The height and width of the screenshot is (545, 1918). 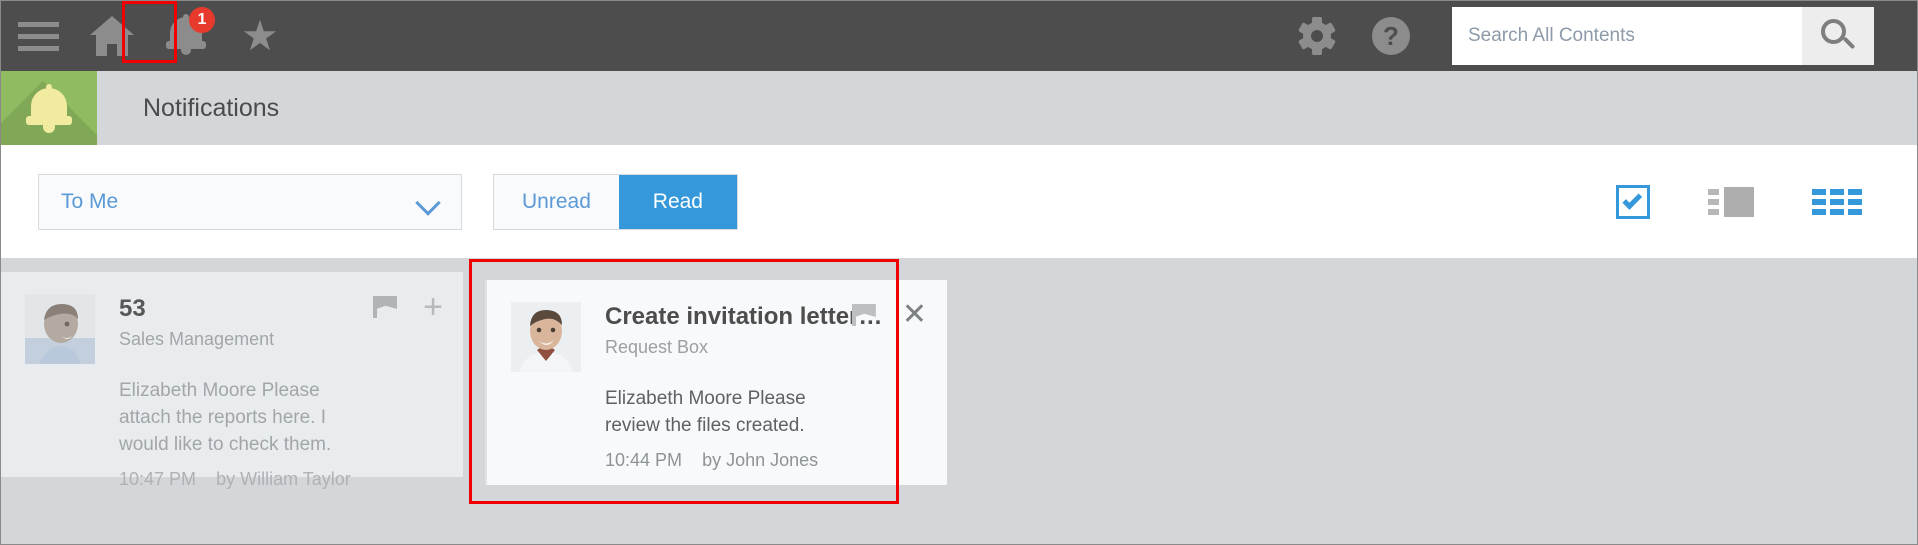 I want to click on recipient-filter-value: To Me, so click(x=90, y=201).